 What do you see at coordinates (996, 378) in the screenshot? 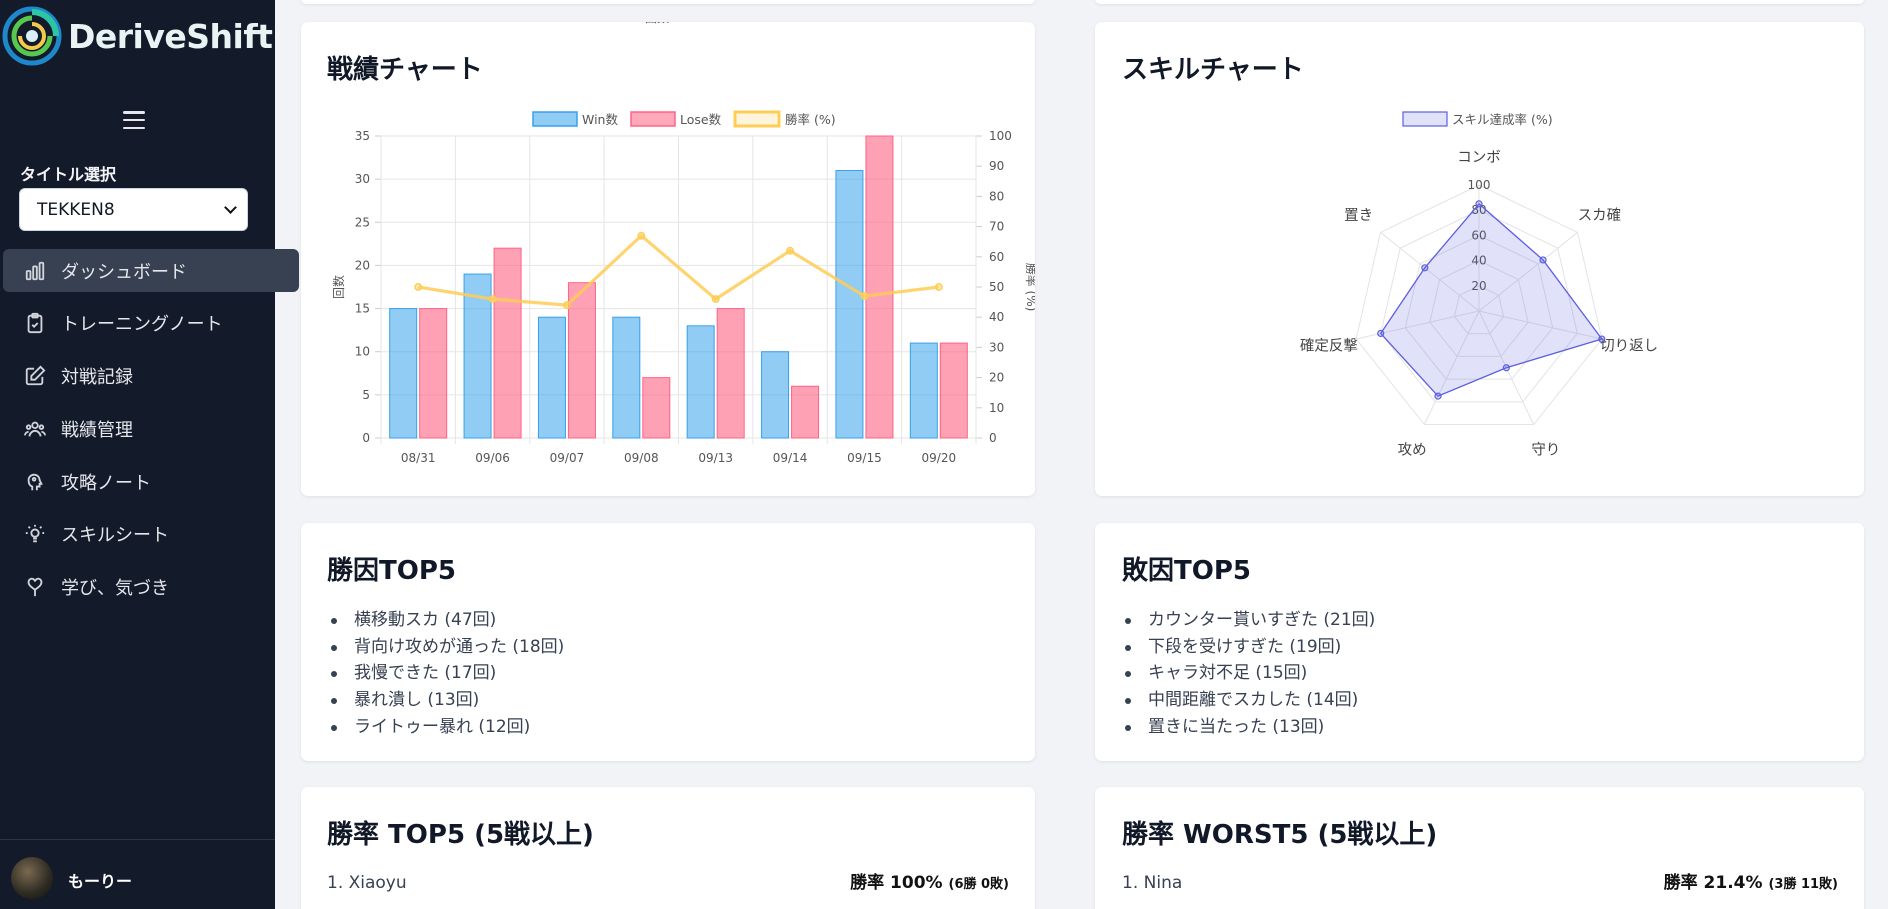
I see `y2-tick-label: 20` at bounding box center [996, 378].